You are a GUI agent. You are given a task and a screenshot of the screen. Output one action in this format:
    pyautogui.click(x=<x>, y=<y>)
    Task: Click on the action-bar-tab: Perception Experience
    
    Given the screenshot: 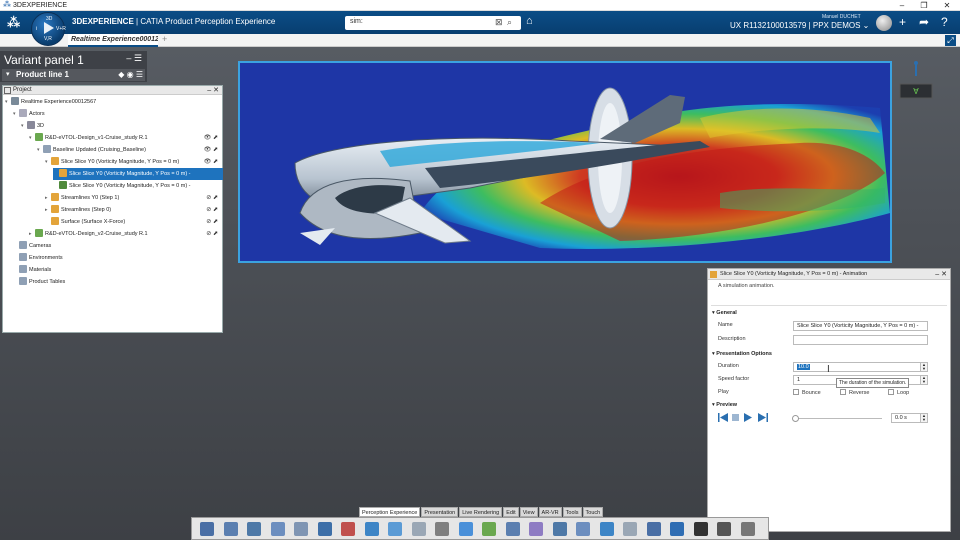 What is the action you would take?
    pyautogui.click(x=390, y=512)
    